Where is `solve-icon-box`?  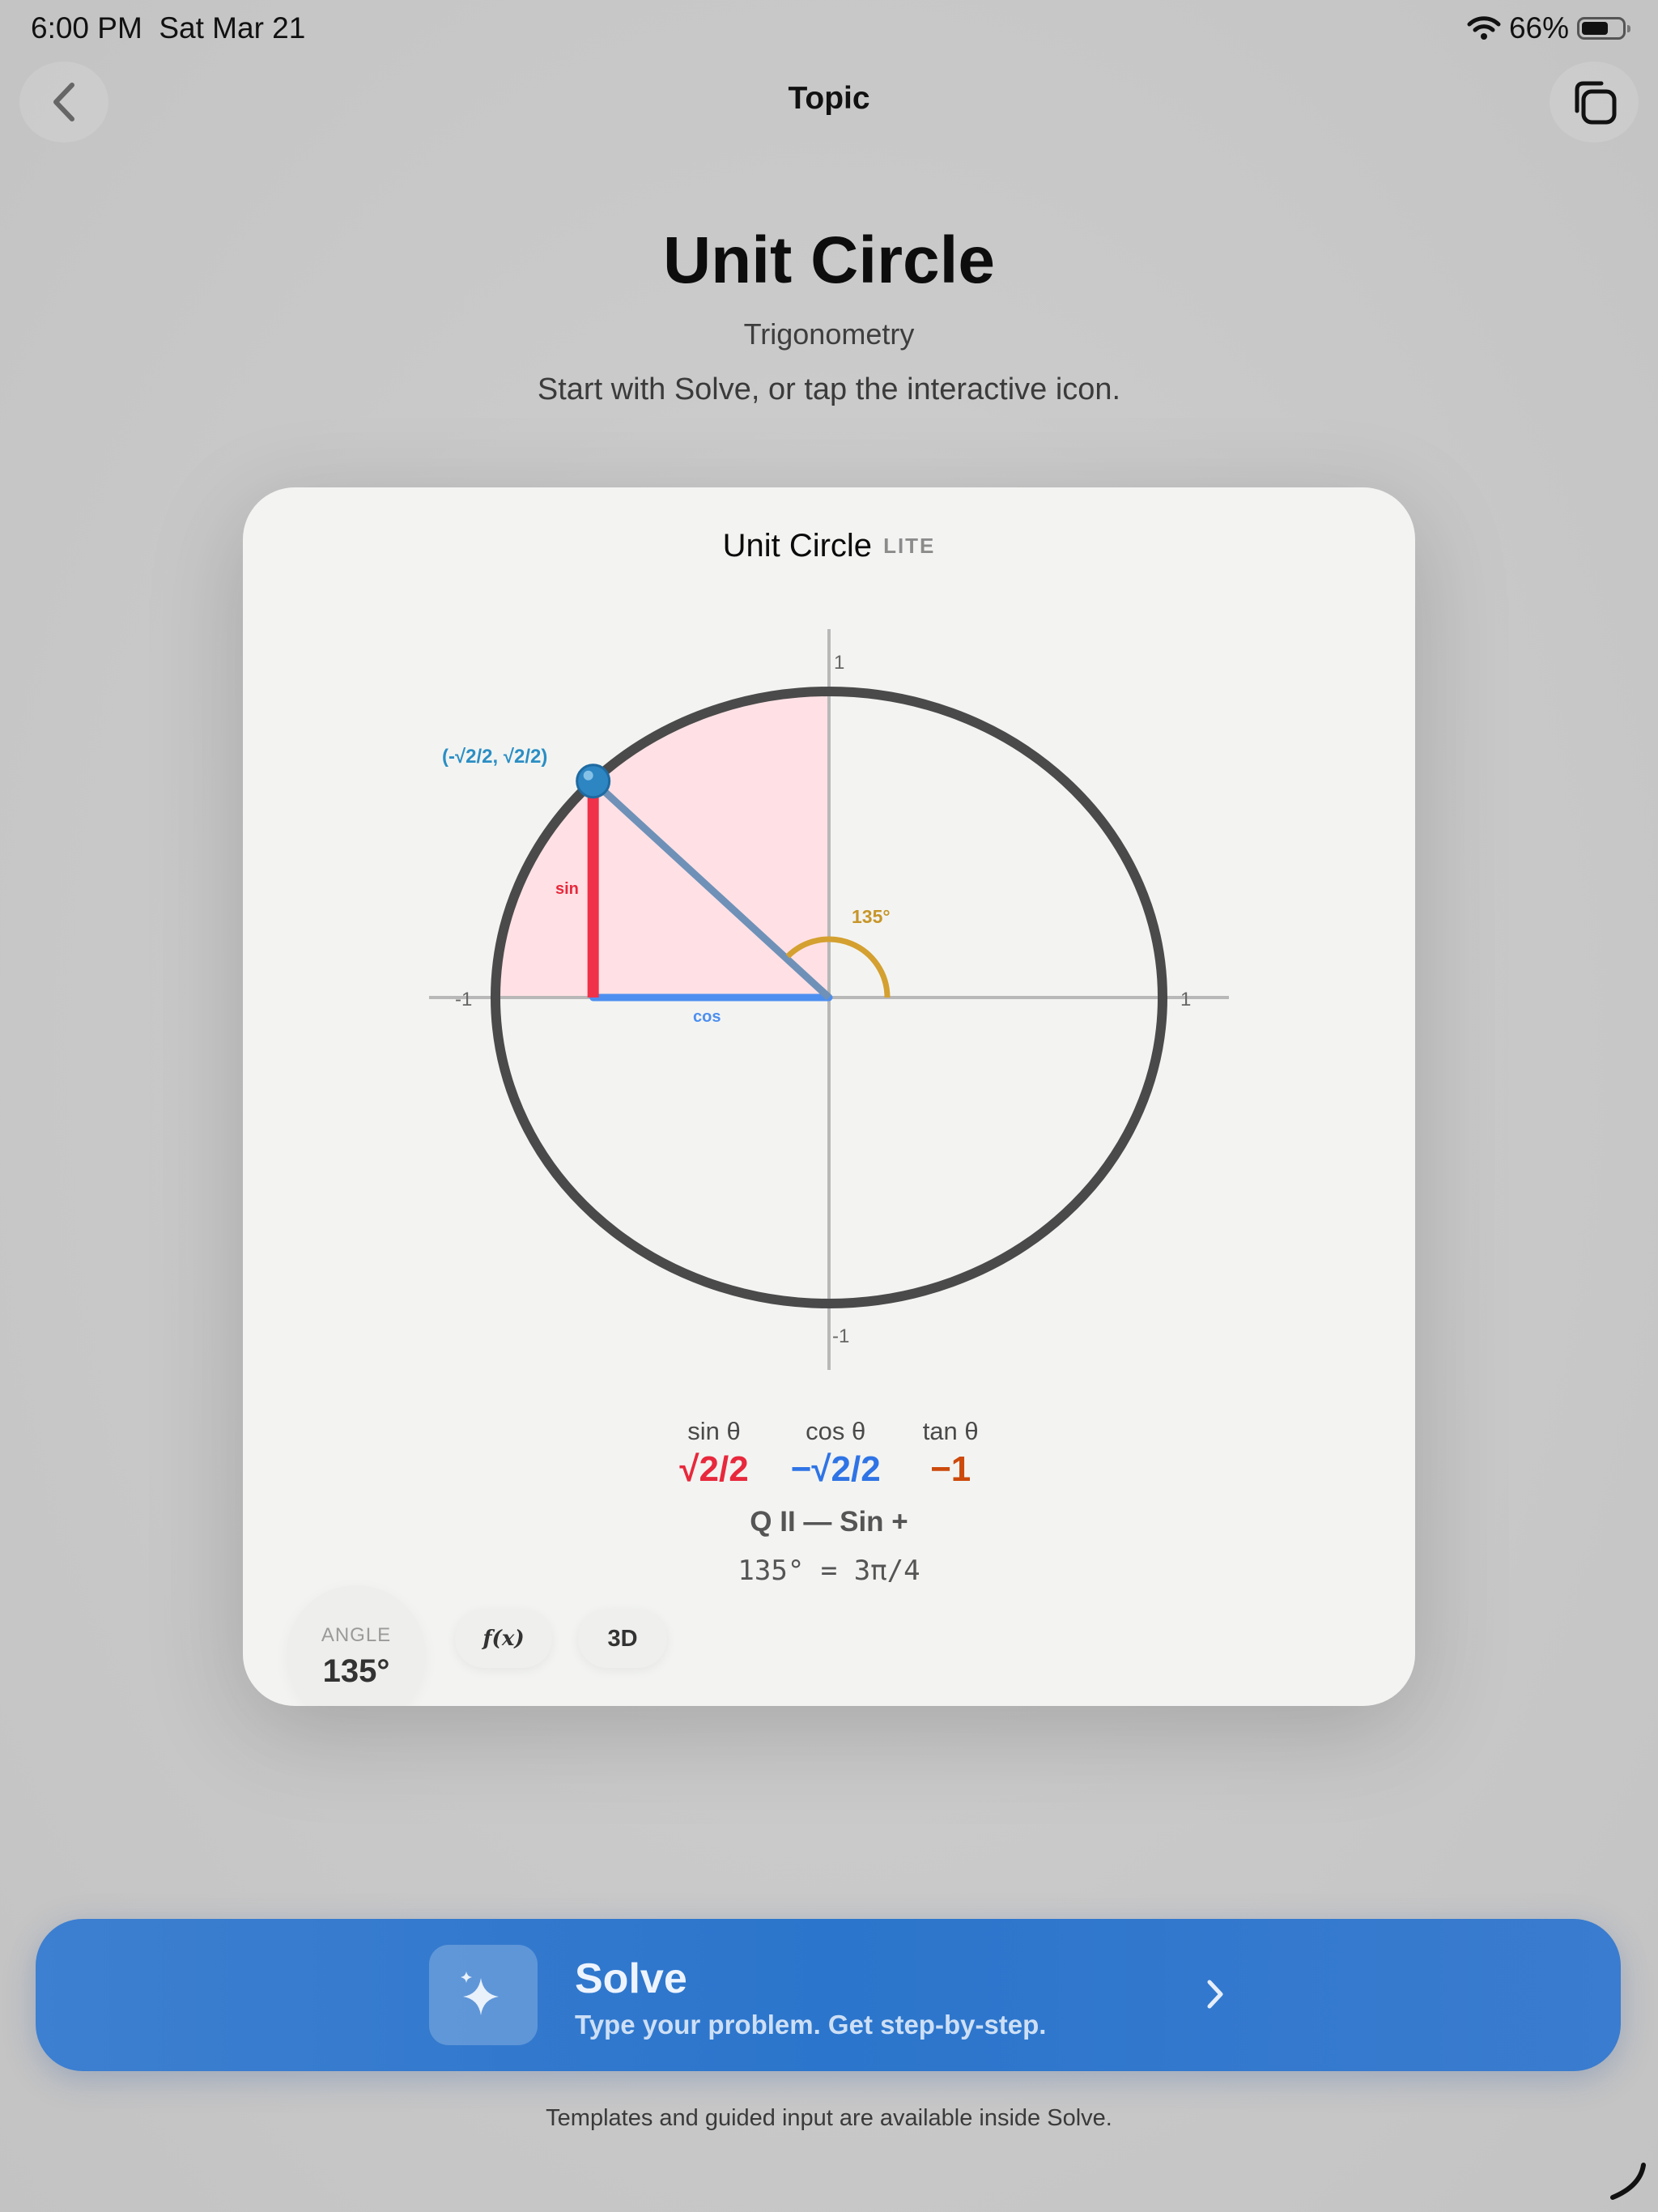
solve-icon-box is located at coordinates (483, 1995).